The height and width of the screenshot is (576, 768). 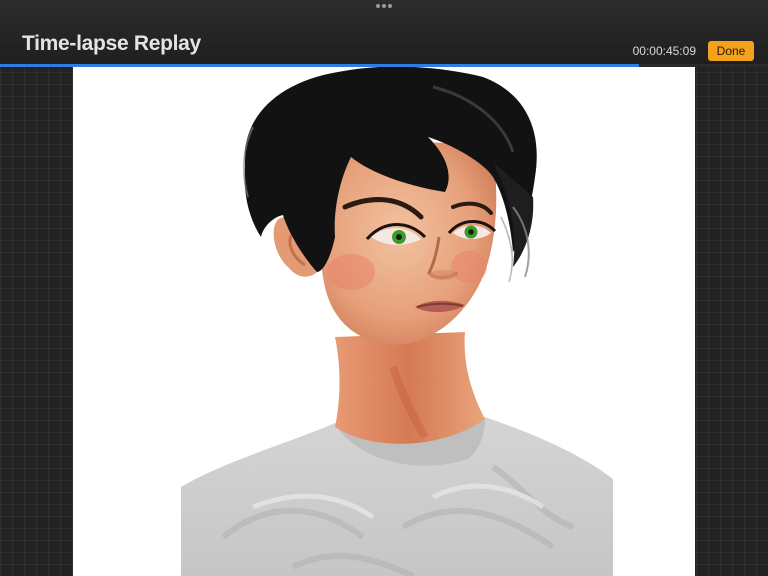 What do you see at coordinates (384, 7) in the screenshot?
I see `more-dots-icon` at bounding box center [384, 7].